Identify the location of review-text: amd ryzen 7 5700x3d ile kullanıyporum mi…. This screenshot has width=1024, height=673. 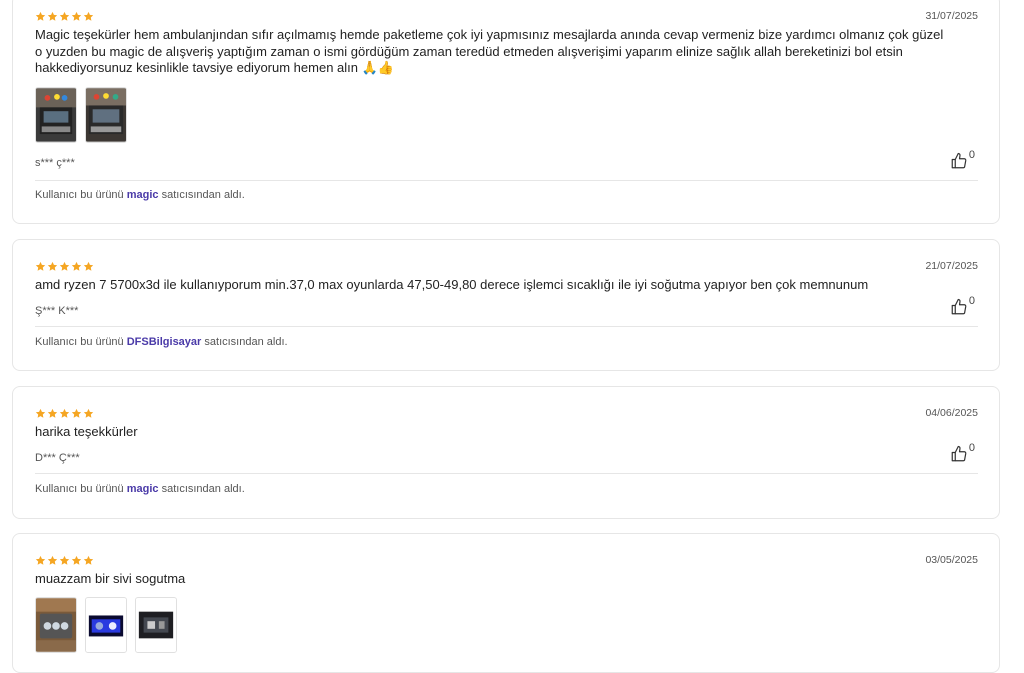
(452, 284).